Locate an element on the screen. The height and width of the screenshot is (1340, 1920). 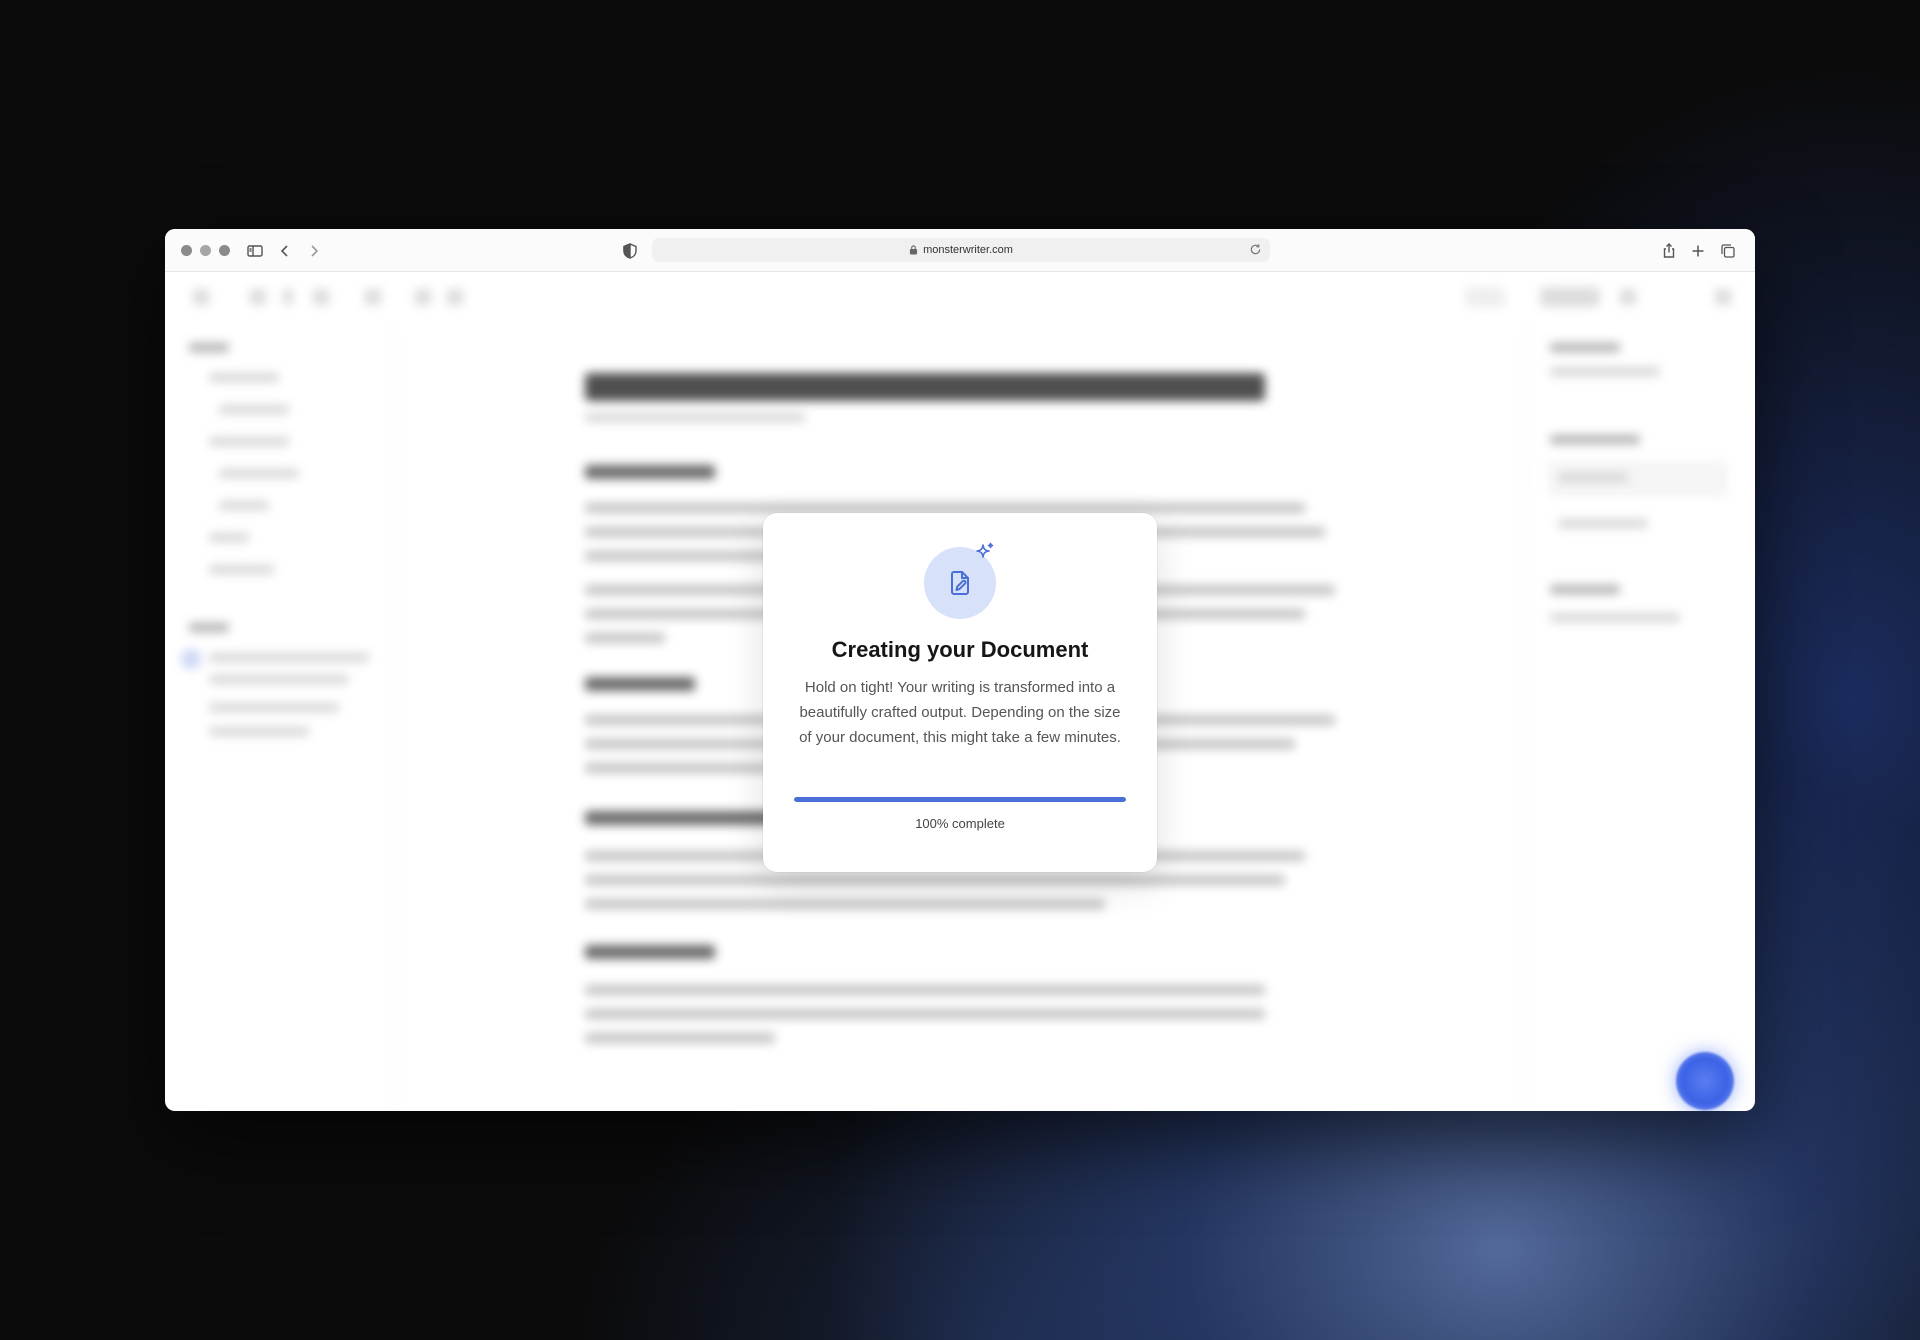
assistant-button is located at coordinates (1705, 1081).